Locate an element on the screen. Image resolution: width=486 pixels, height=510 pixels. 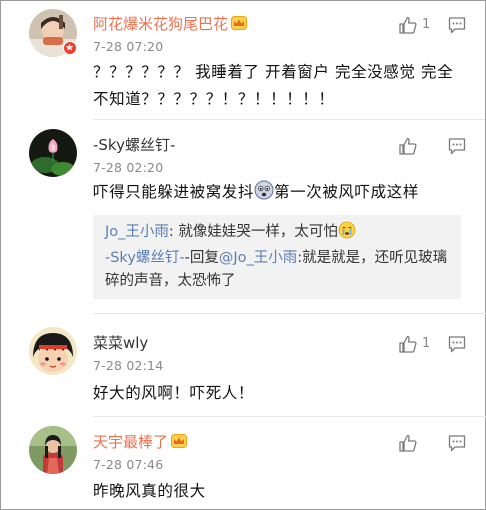
reply-username: Jo_王小雨 is located at coordinates (137, 232).